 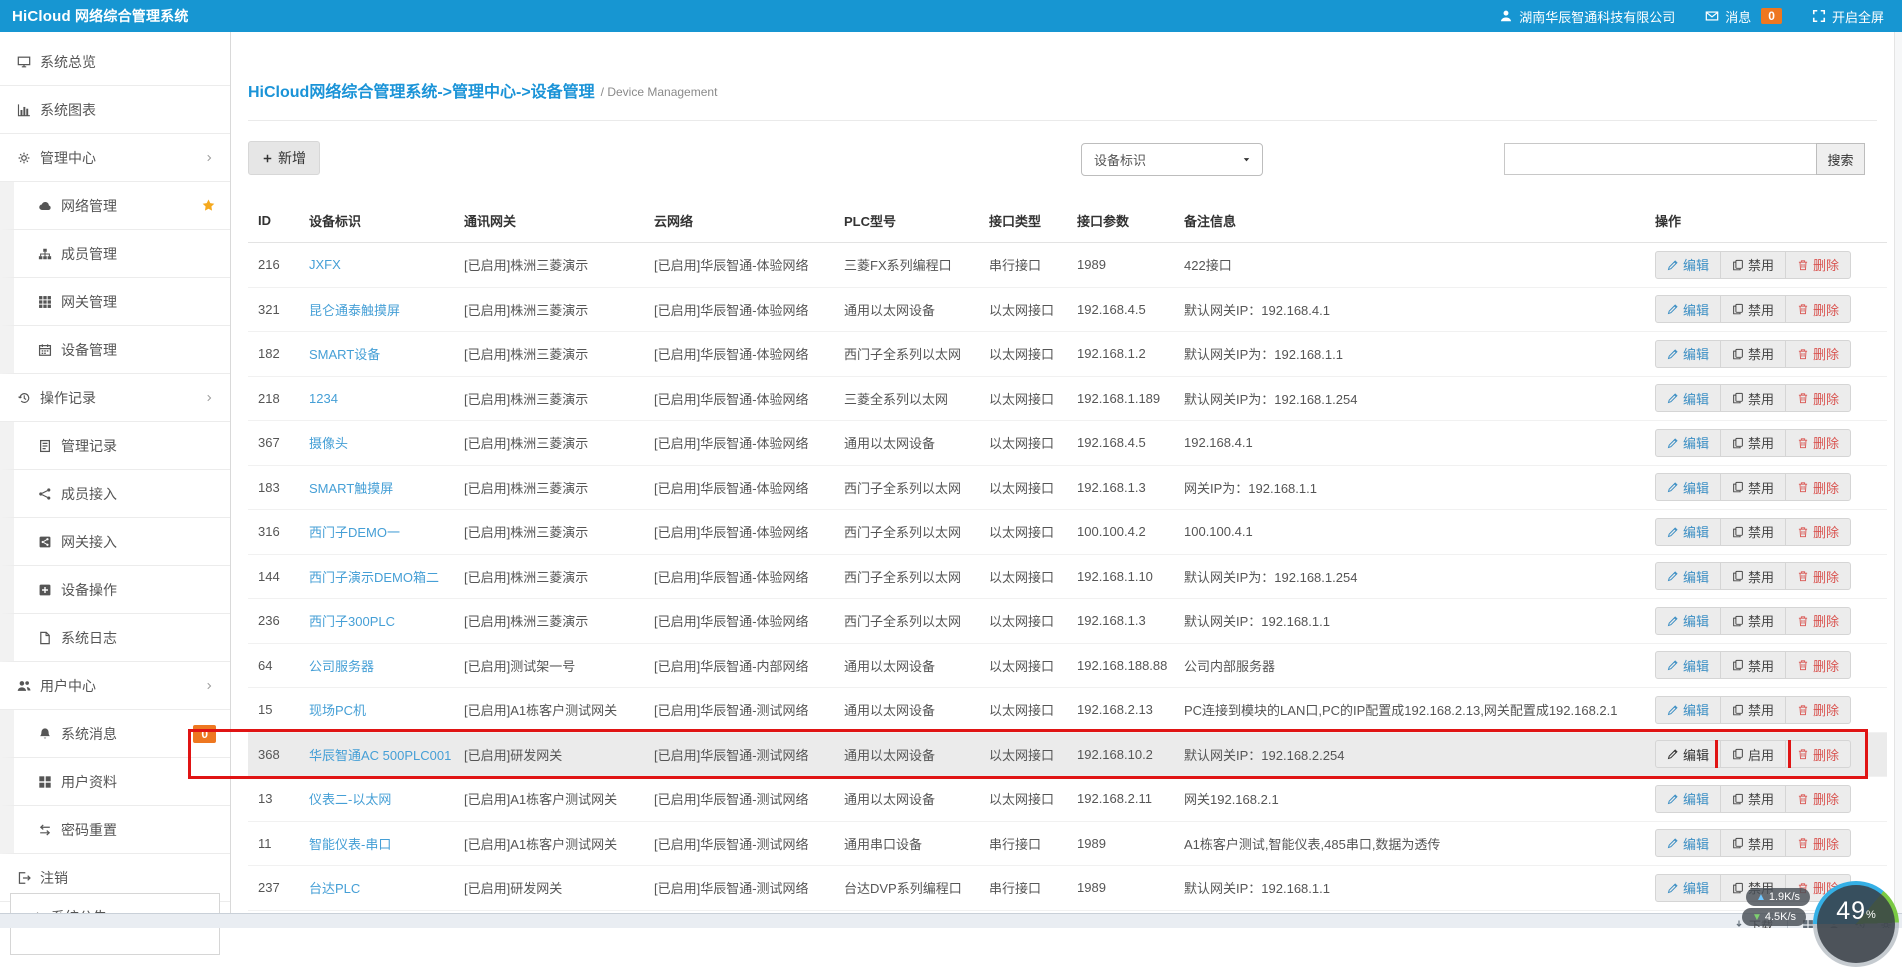 I want to click on sidebar-item-password-reset: 密码重置, so click(x=115, y=830).